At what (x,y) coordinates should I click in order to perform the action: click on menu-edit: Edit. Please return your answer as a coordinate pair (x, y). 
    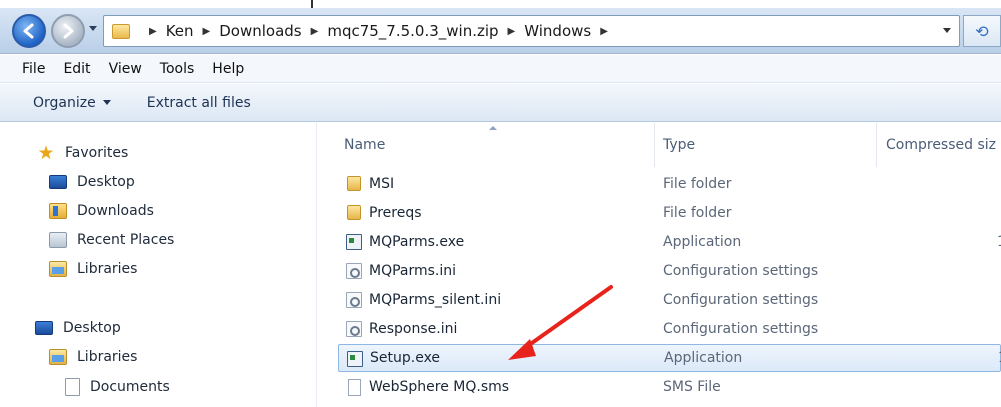
    Looking at the image, I should click on (76, 69).